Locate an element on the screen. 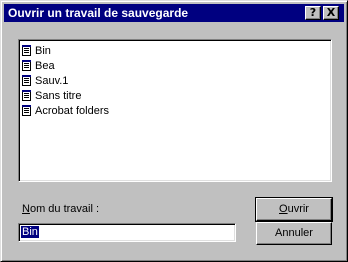 This screenshot has width=348, height=262. job-name-label: Nom du travail : is located at coordinates (60, 209).